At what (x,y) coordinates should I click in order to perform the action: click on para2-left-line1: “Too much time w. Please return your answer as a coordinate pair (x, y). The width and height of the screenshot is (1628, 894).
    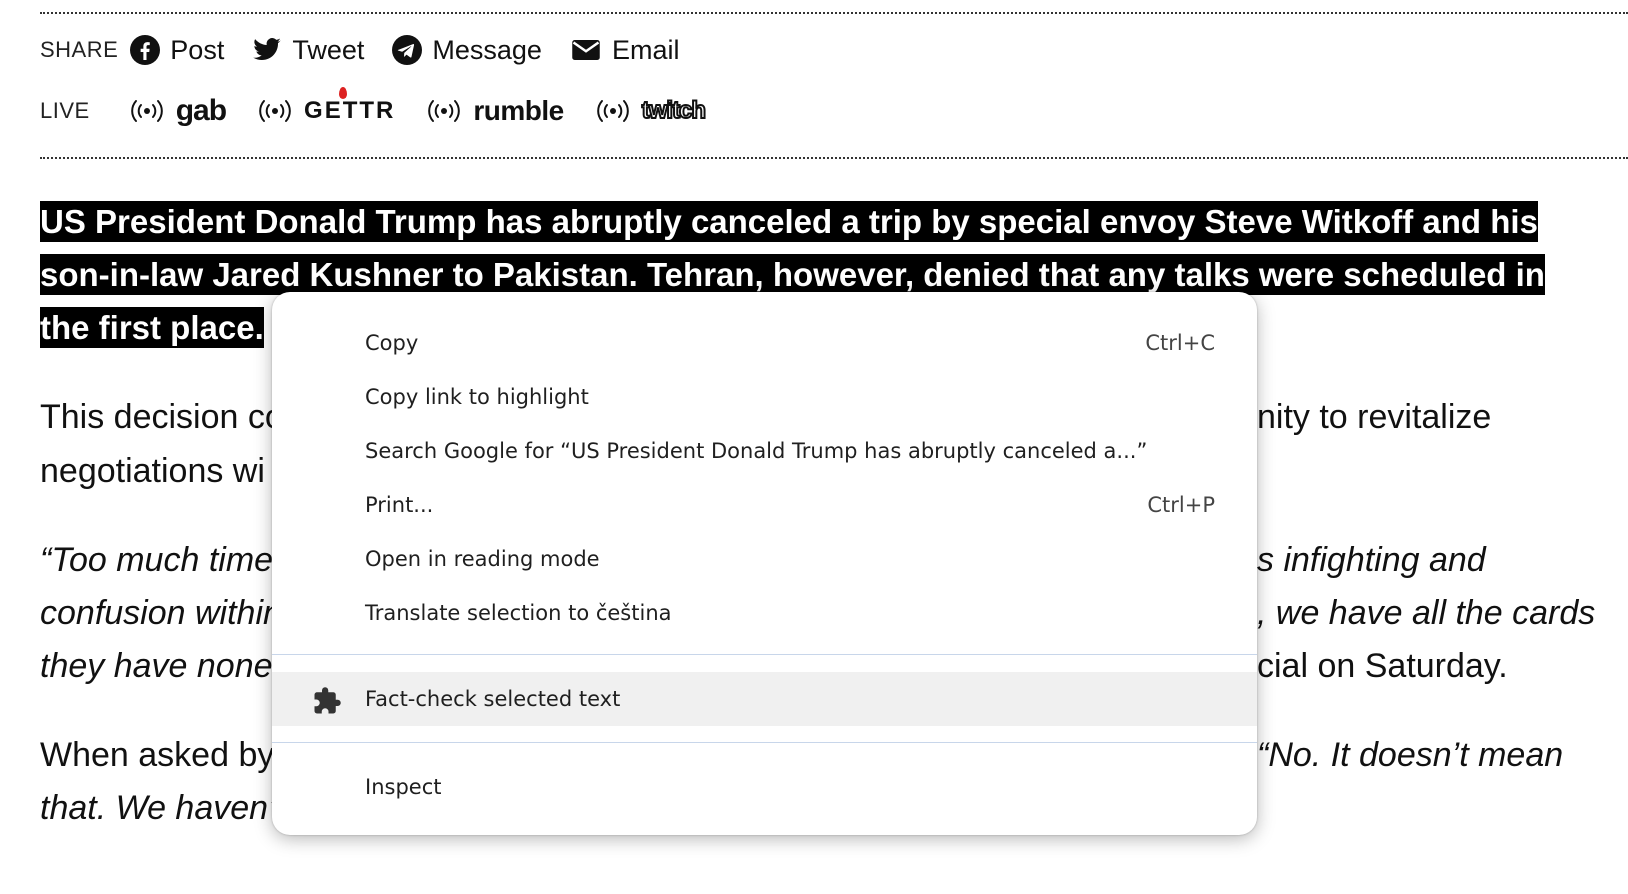
    Looking at the image, I should click on (174, 560).